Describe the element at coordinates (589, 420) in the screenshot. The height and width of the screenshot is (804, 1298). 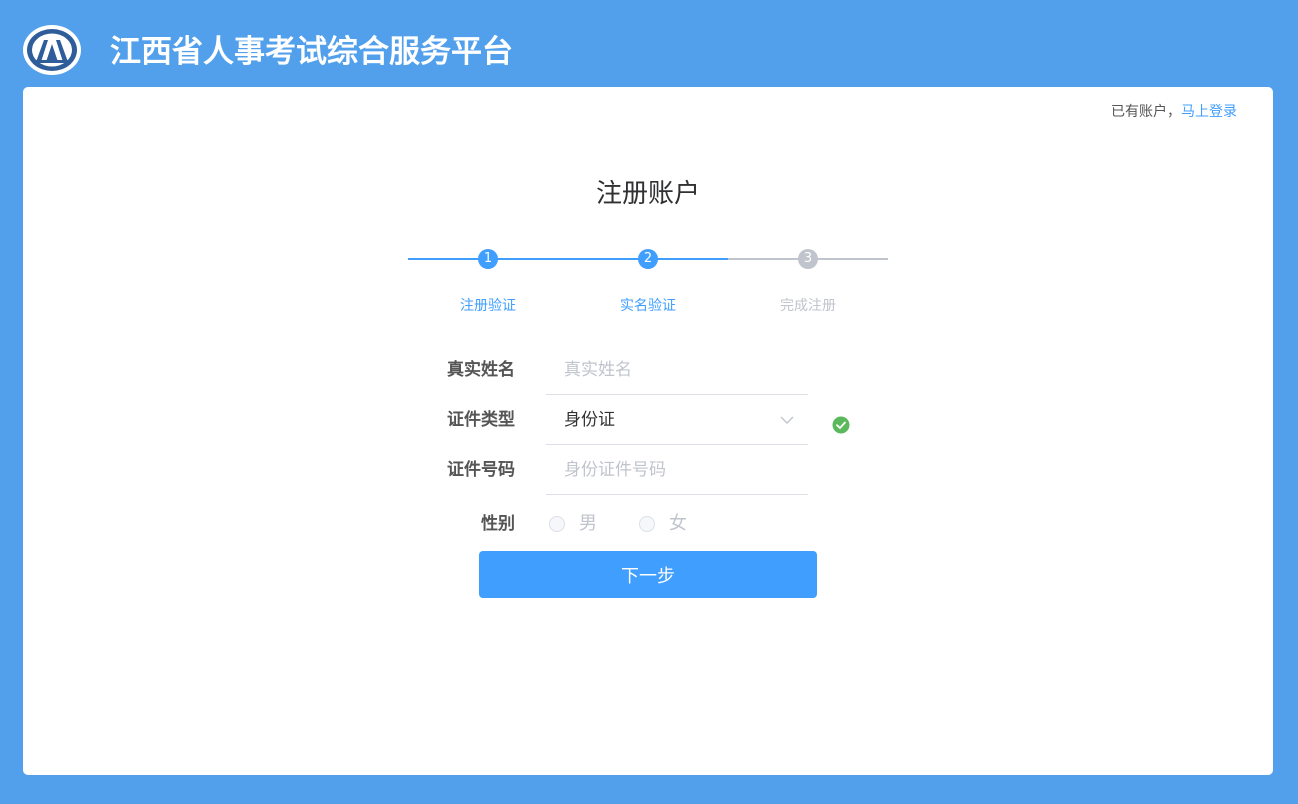
I see `id-type-value: 身份证` at that location.